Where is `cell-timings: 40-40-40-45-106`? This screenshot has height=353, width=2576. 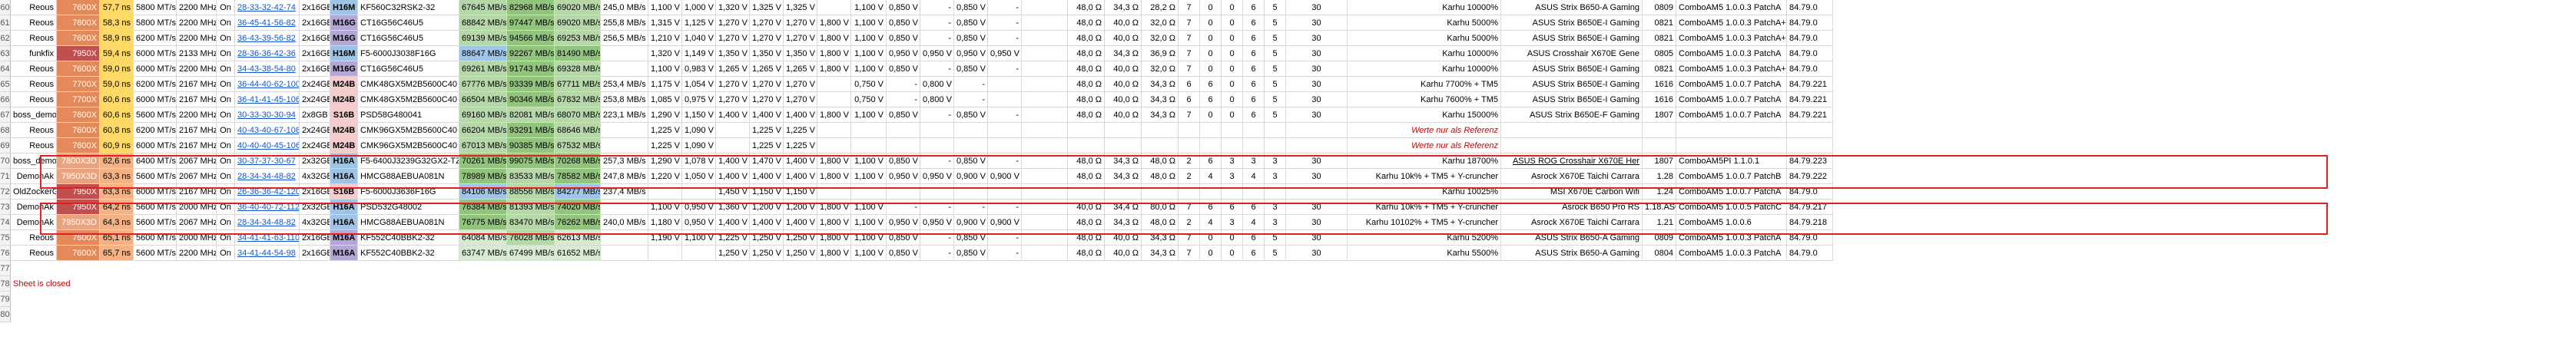 cell-timings: 40-40-40-45-106 is located at coordinates (267, 145).